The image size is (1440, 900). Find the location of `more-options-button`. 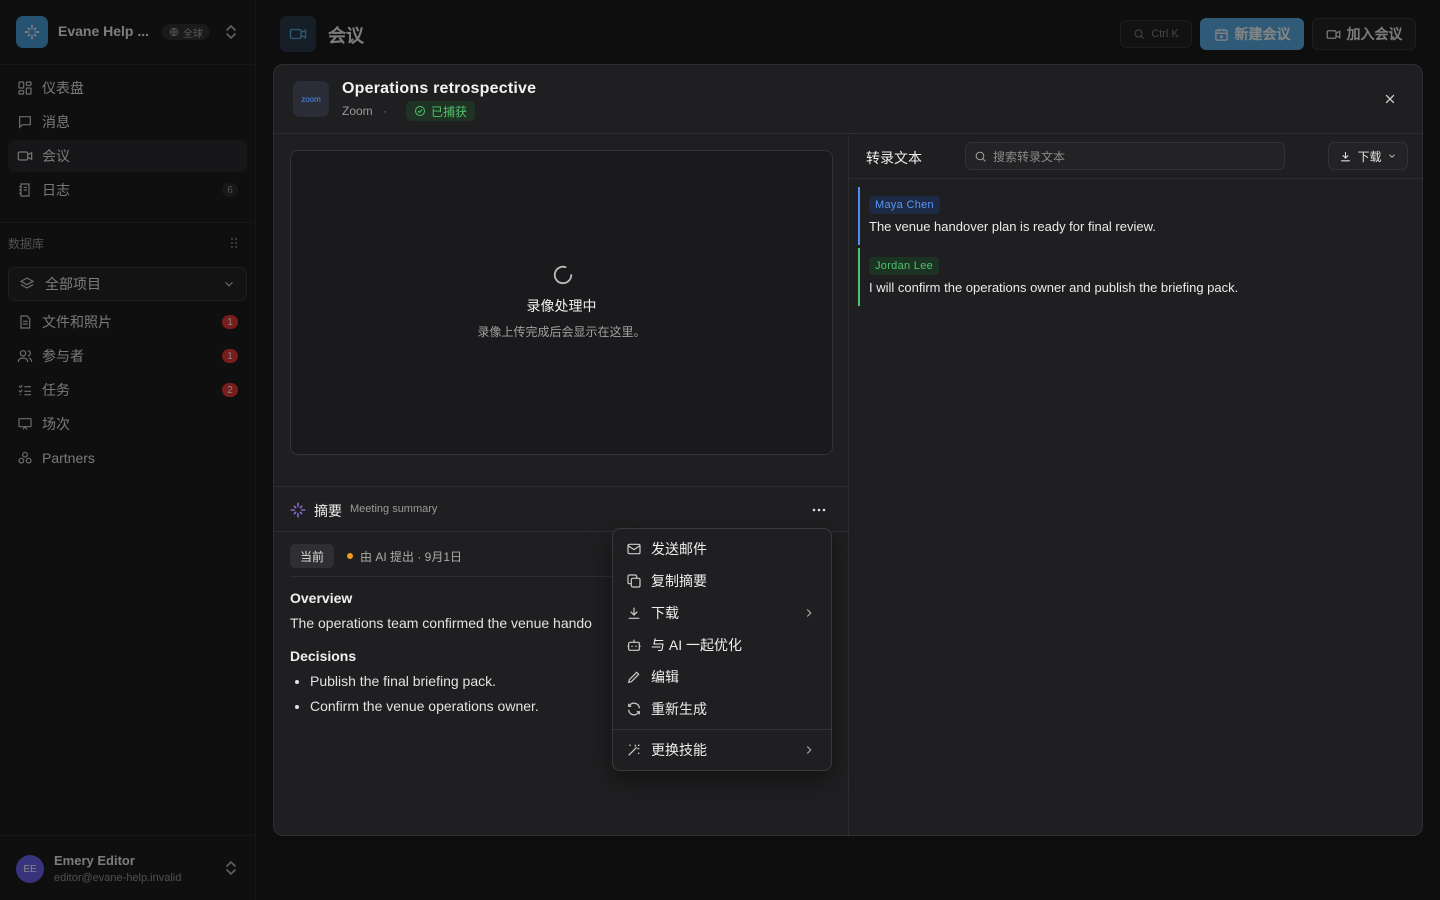

more-options-button is located at coordinates (819, 510).